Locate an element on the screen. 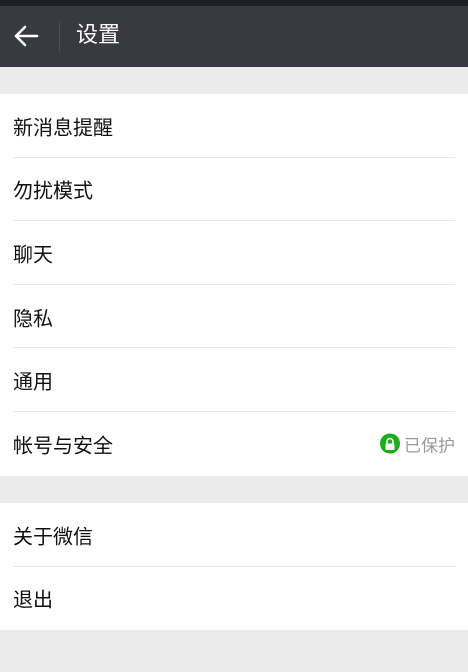  back-button is located at coordinates (26, 36).